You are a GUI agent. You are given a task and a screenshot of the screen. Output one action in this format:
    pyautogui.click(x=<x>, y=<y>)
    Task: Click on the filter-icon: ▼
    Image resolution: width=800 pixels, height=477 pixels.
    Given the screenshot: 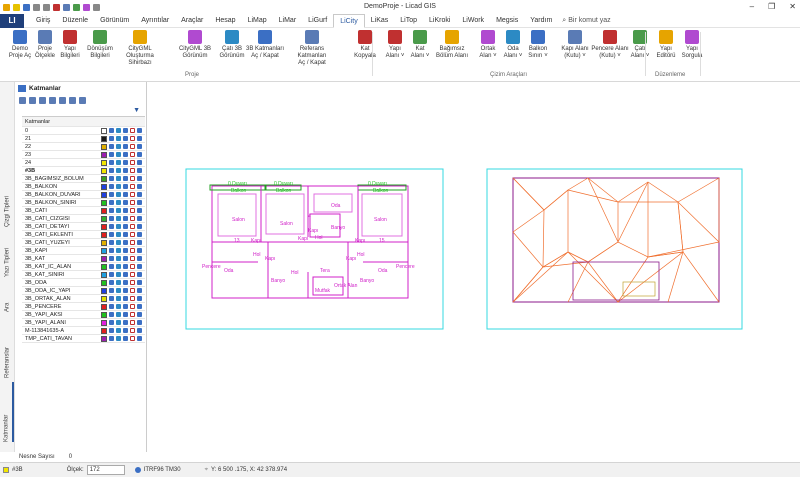 What is the action you would take?
    pyautogui.click(x=136, y=110)
    